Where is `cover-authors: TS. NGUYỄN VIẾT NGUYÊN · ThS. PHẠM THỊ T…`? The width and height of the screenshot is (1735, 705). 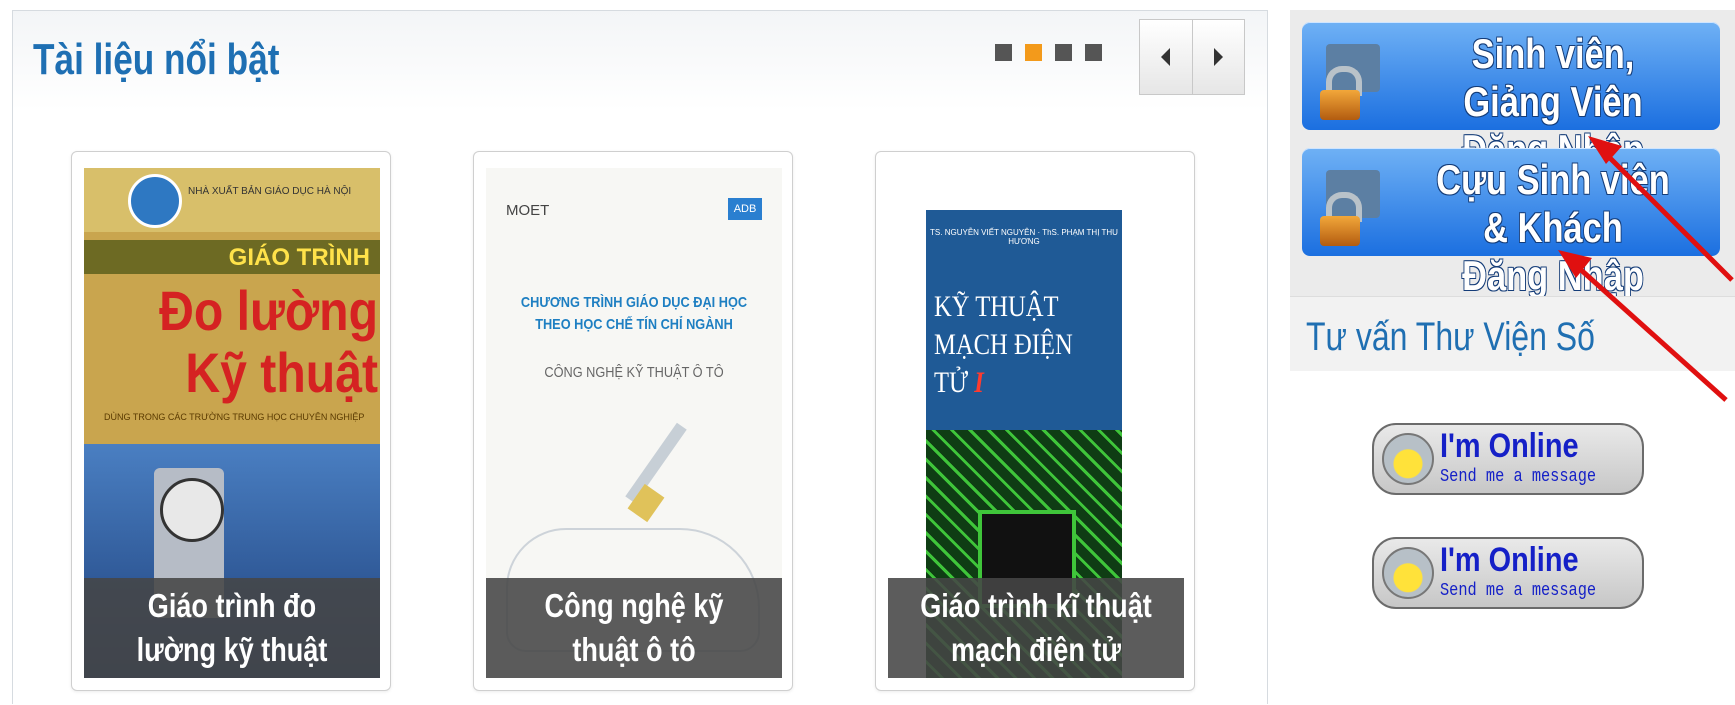 cover-authors: TS. NGUYỄN VIẾT NGUYÊN · ThS. PHẠM THỊ T… is located at coordinates (1024, 237).